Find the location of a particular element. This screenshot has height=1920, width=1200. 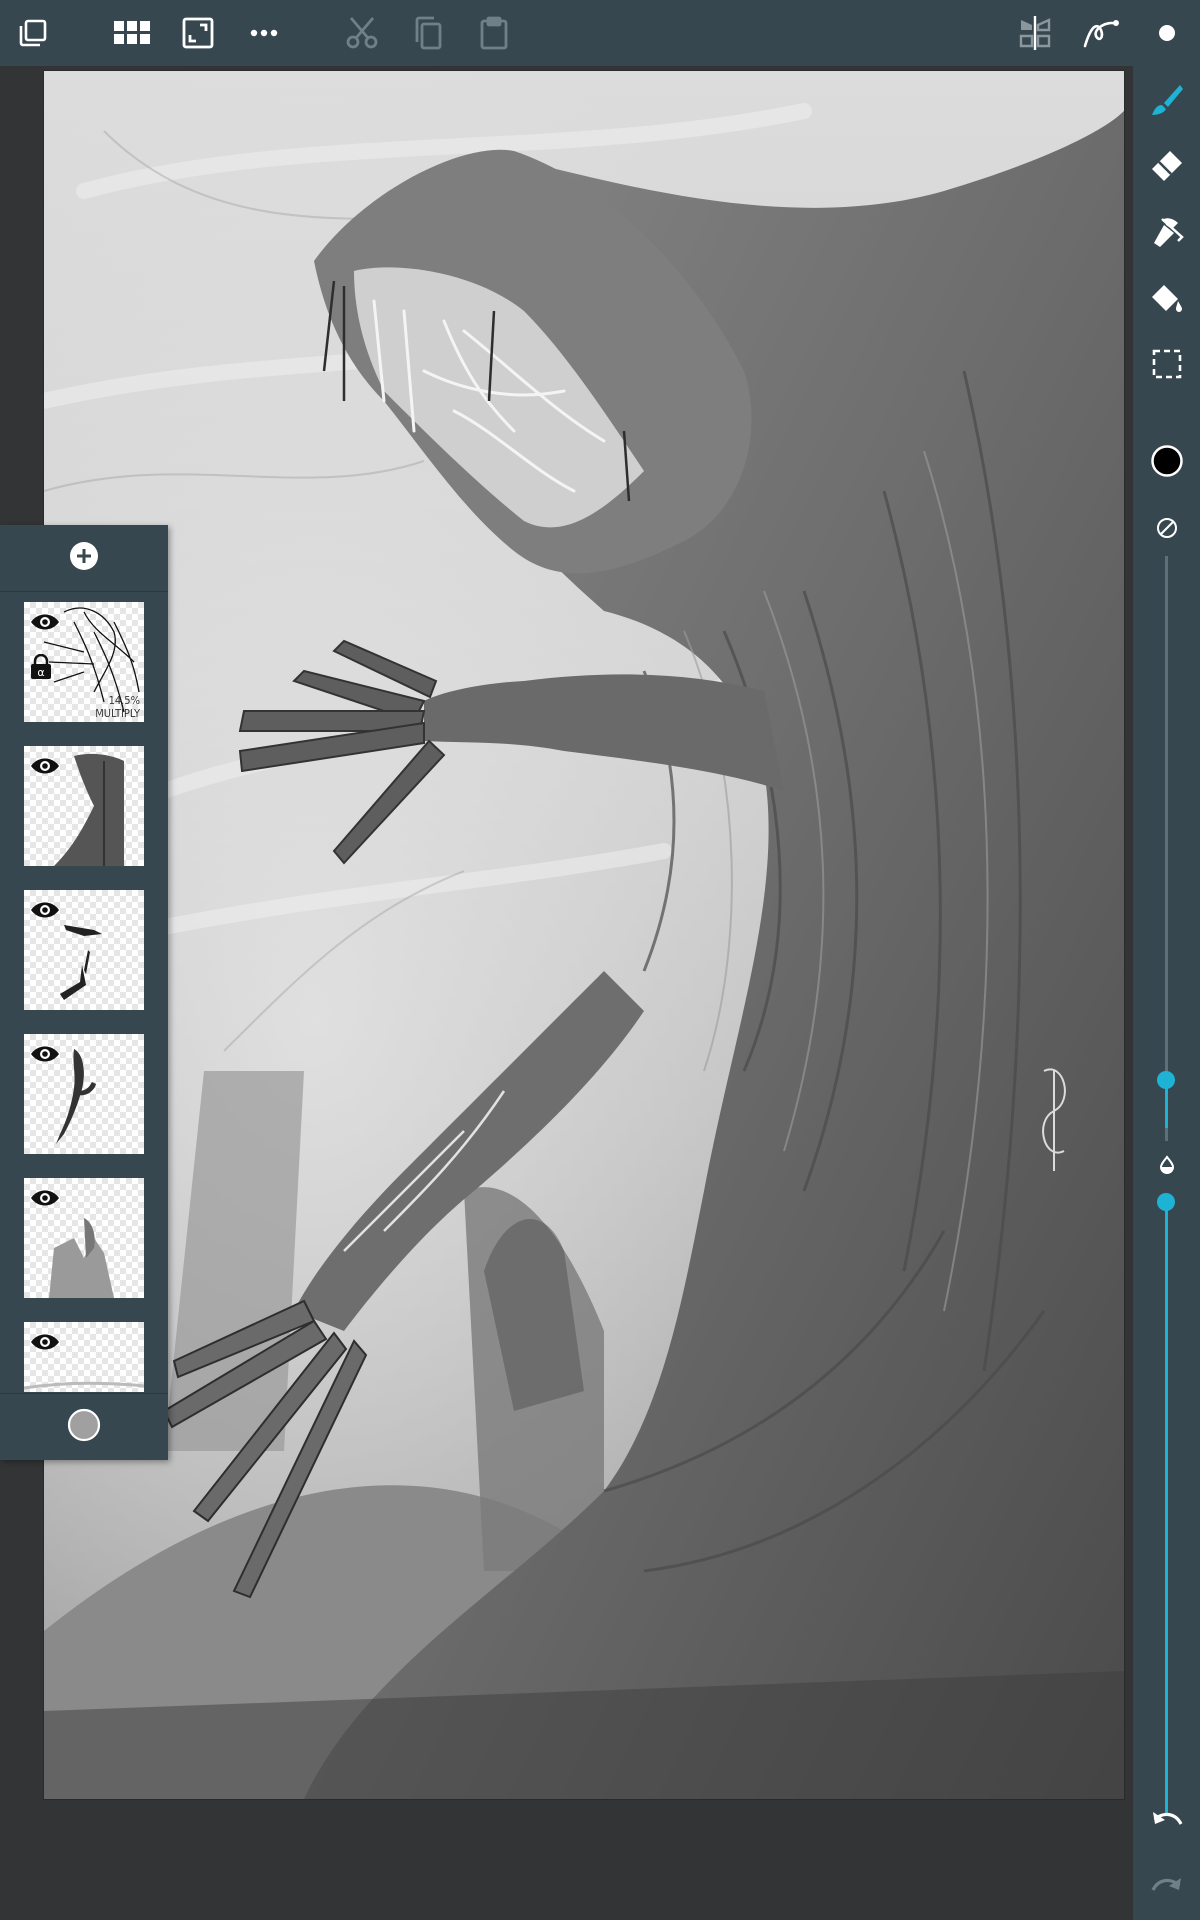

opacity-icon is located at coordinates (1167, 1165).